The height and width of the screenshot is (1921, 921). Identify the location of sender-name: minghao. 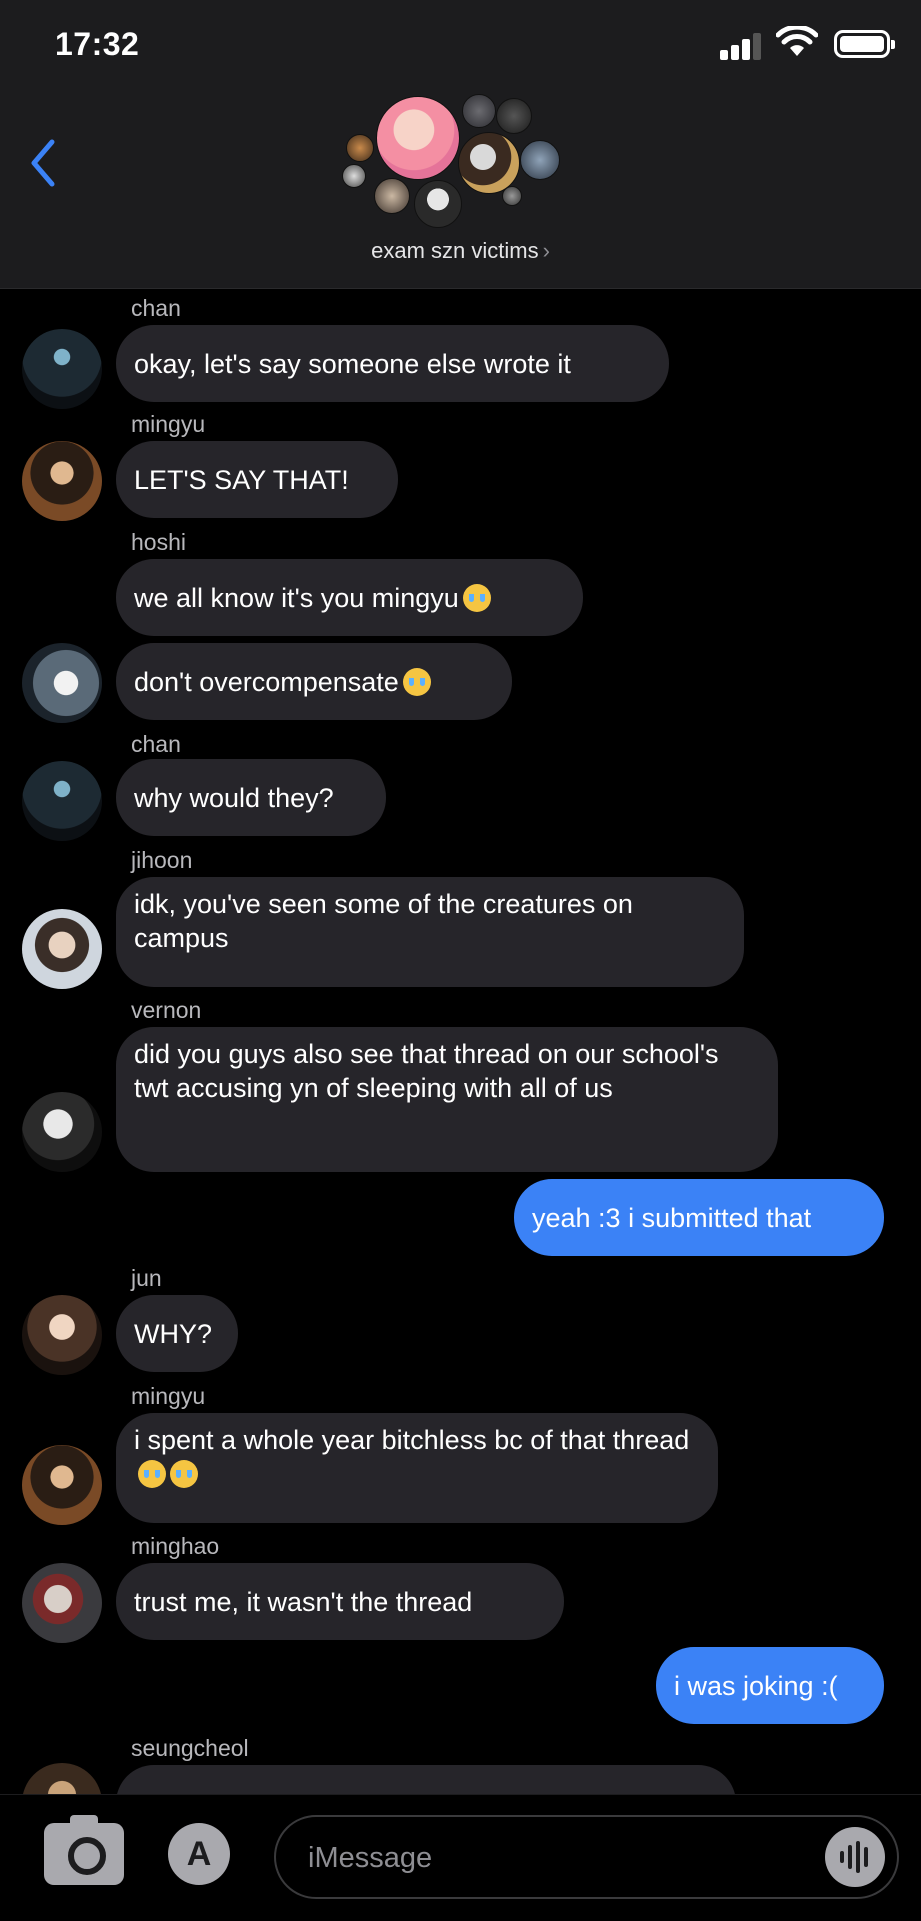
(175, 1546).